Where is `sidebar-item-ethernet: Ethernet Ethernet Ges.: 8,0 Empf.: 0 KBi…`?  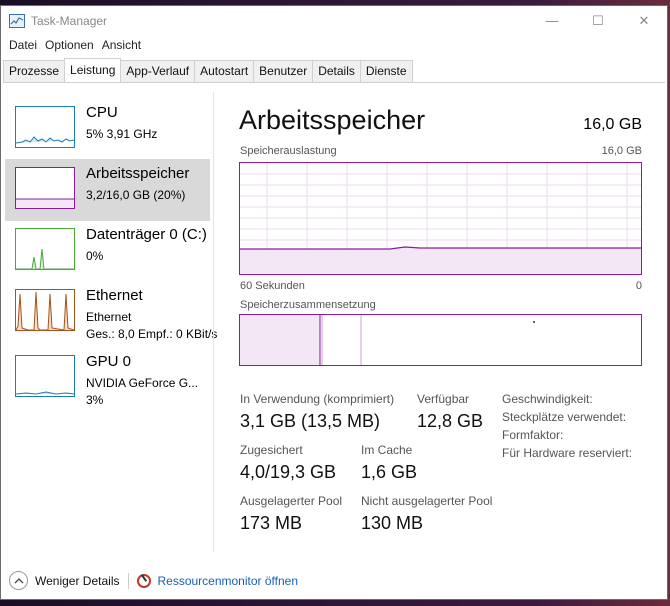 sidebar-item-ethernet: Ethernet Ethernet Ges.: 8,0 Empf.: 0 KBi… is located at coordinates (111, 312).